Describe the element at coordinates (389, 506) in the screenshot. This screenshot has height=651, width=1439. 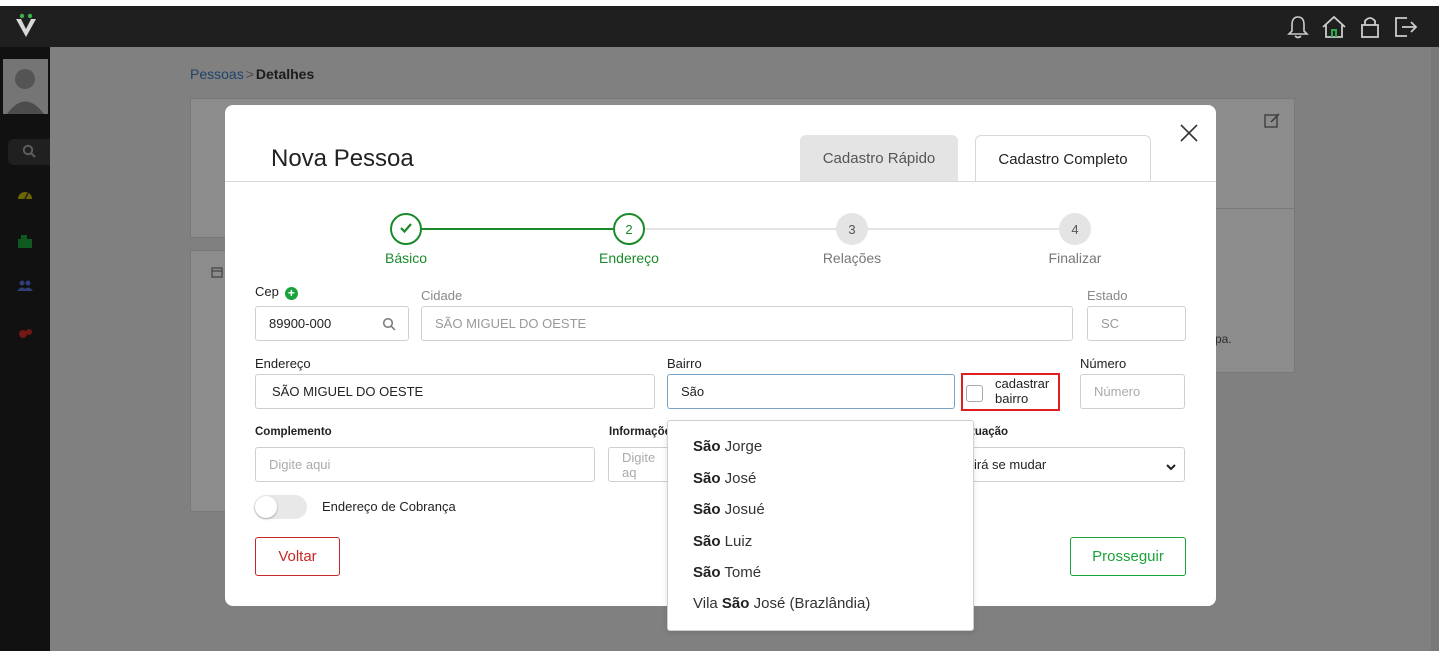
I see `cobranca-label: Endereço de Cobrança` at that location.